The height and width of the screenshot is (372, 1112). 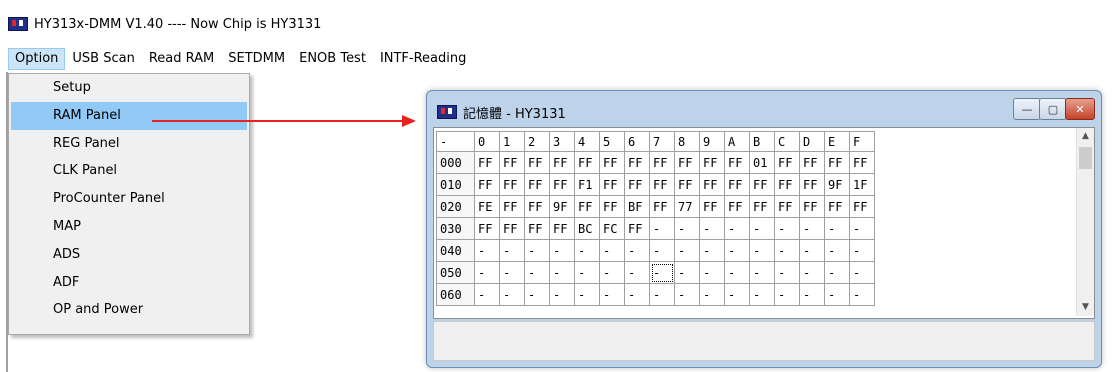 I want to click on ram-cell: BC, so click(x=587, y=228).